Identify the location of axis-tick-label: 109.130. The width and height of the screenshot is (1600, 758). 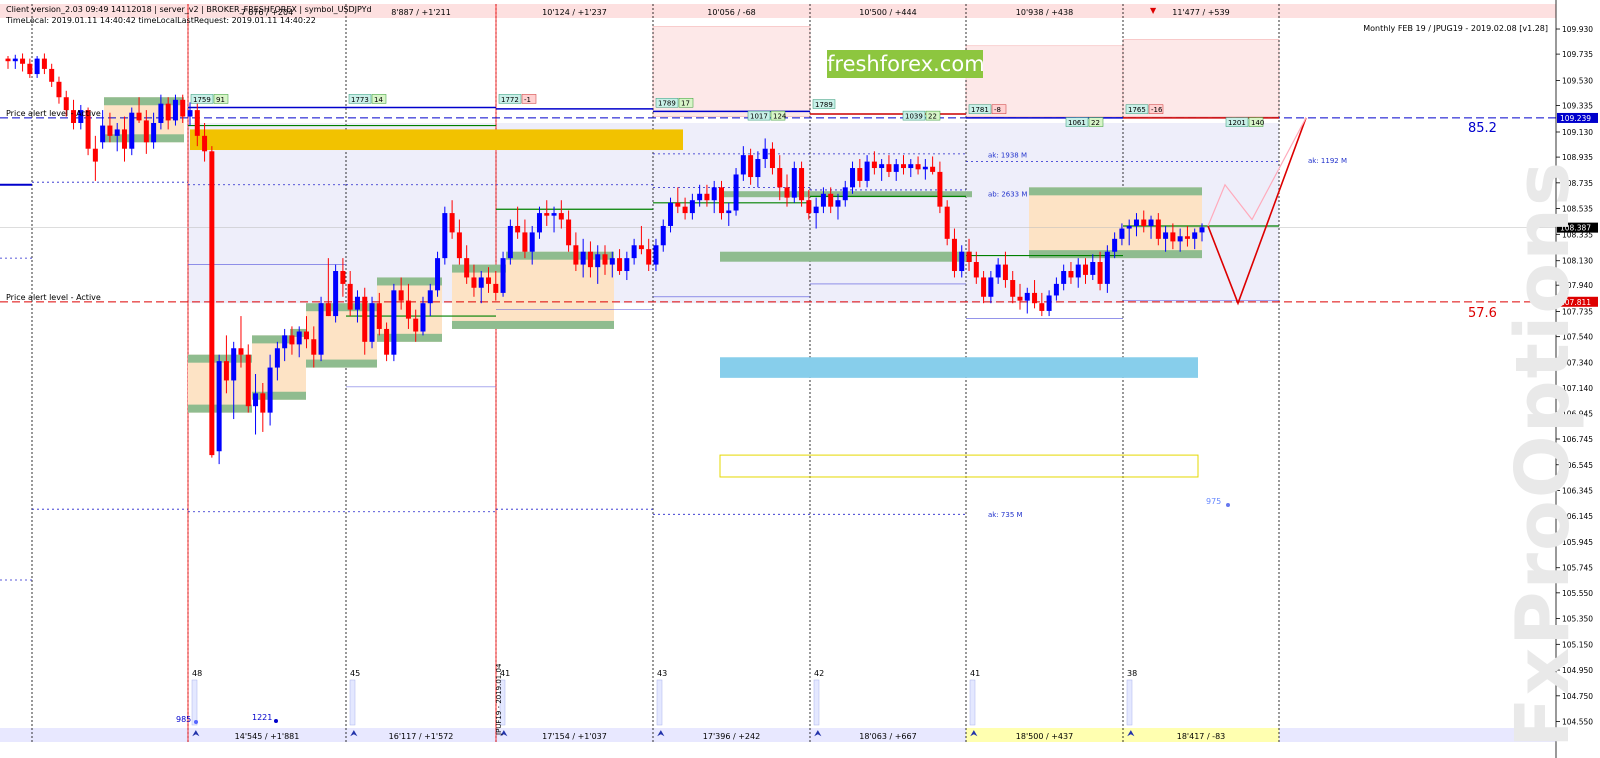
(1577, 132).